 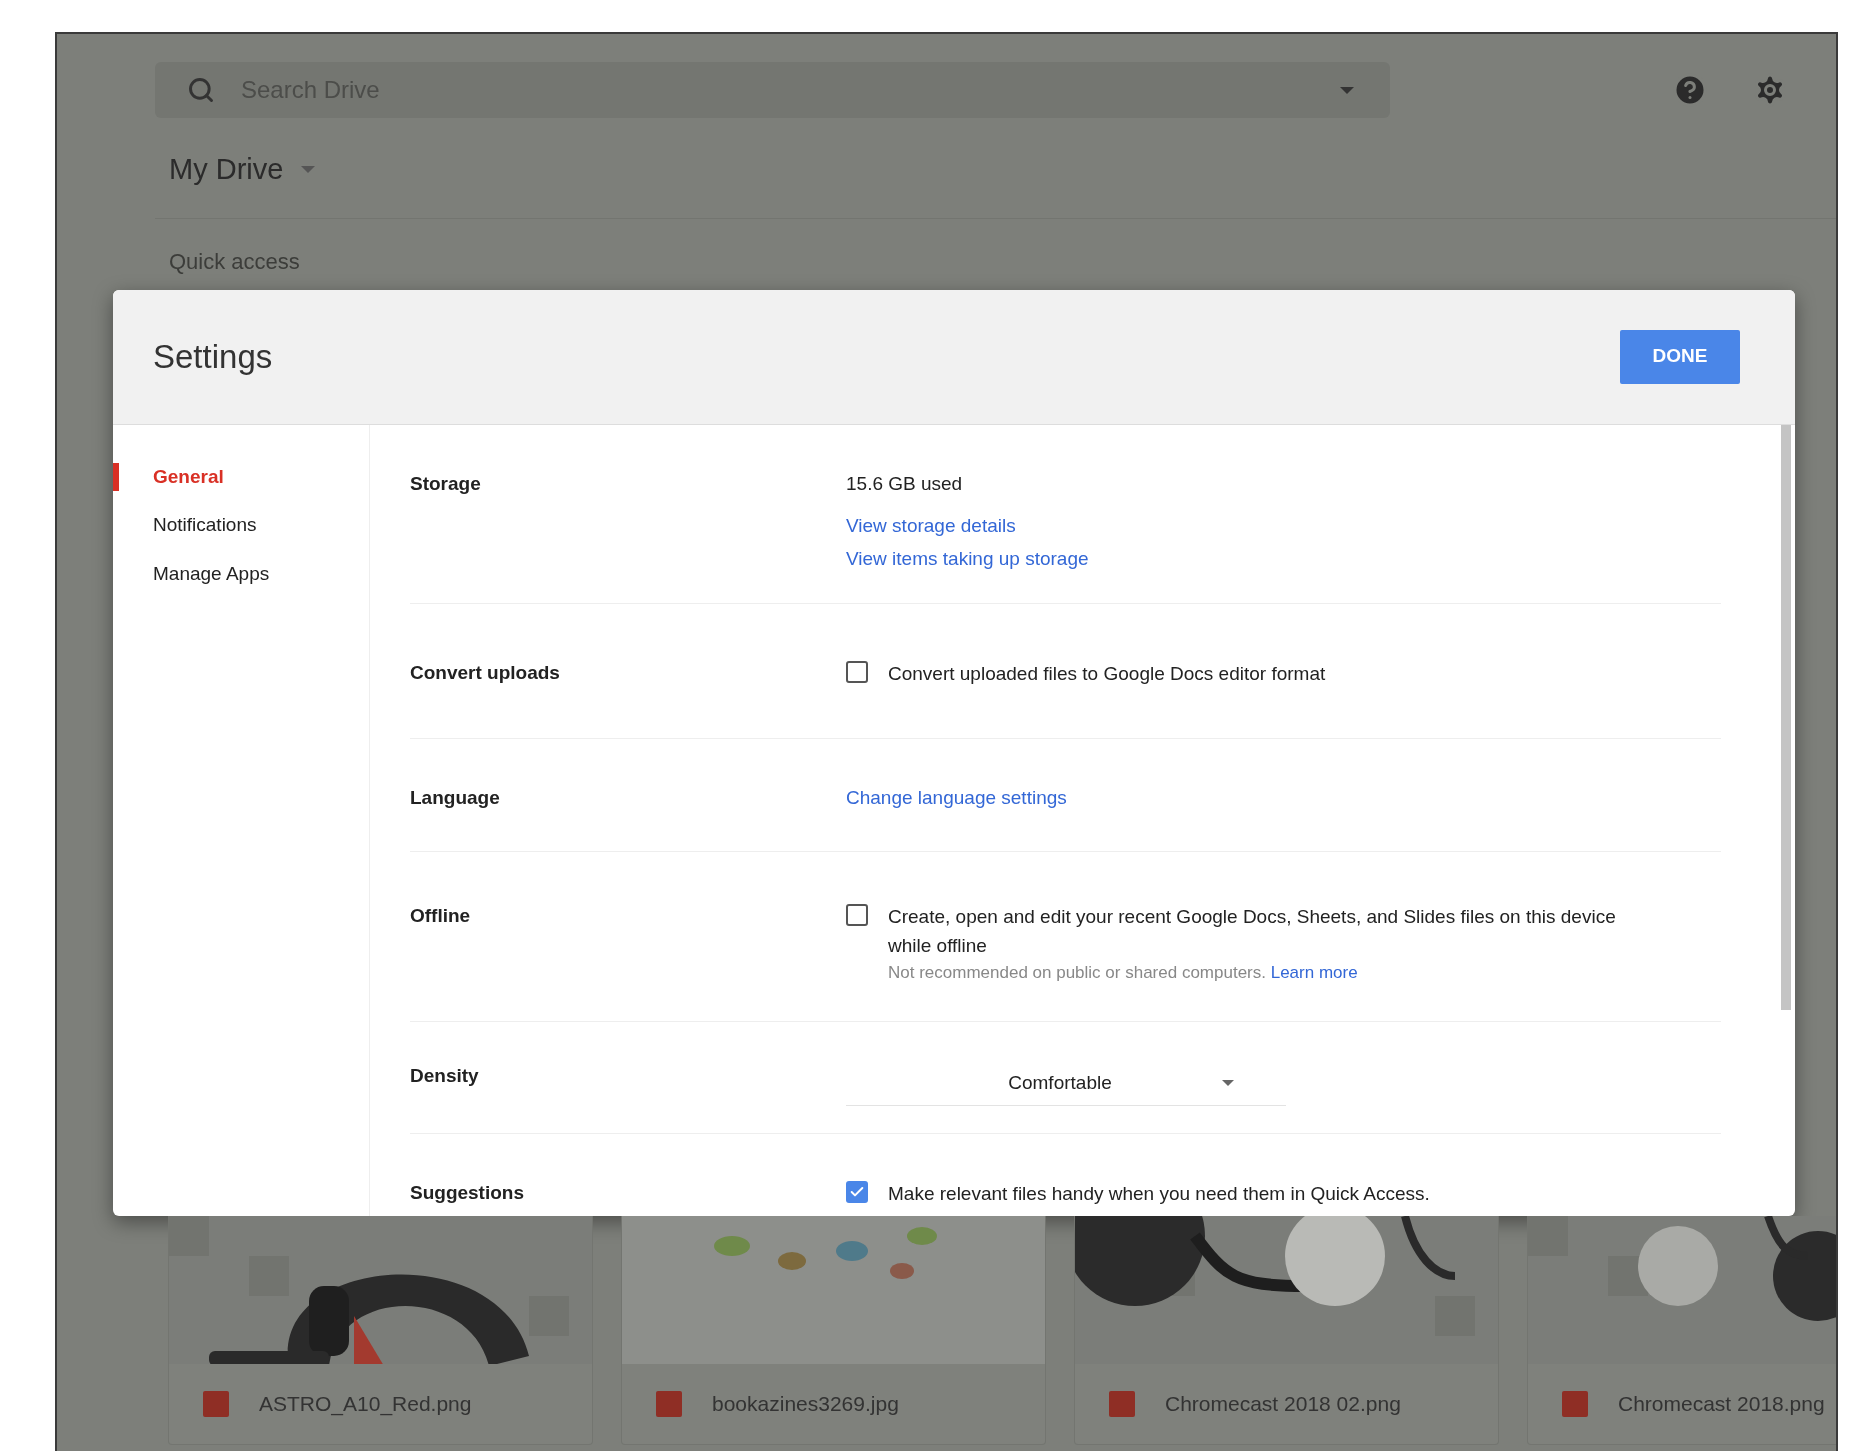 What do you see at coordinates (1680, 356) in the screenshot?
I see `done-button: DONE` at bounding box center [1680, 356].